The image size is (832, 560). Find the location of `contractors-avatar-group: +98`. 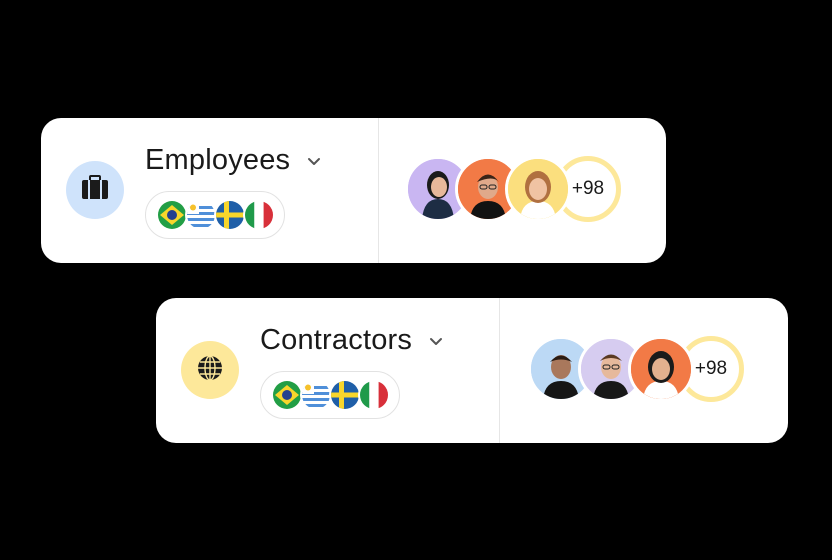

contractors-avatar-group: +98 is located at coordinates (636, 369).